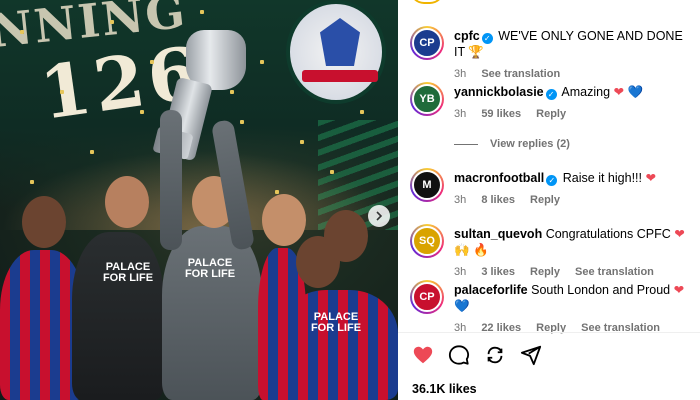  Describe the element at coordinates (467, 36) in the screenshot. I see `comment-username: cpfc` at that location.